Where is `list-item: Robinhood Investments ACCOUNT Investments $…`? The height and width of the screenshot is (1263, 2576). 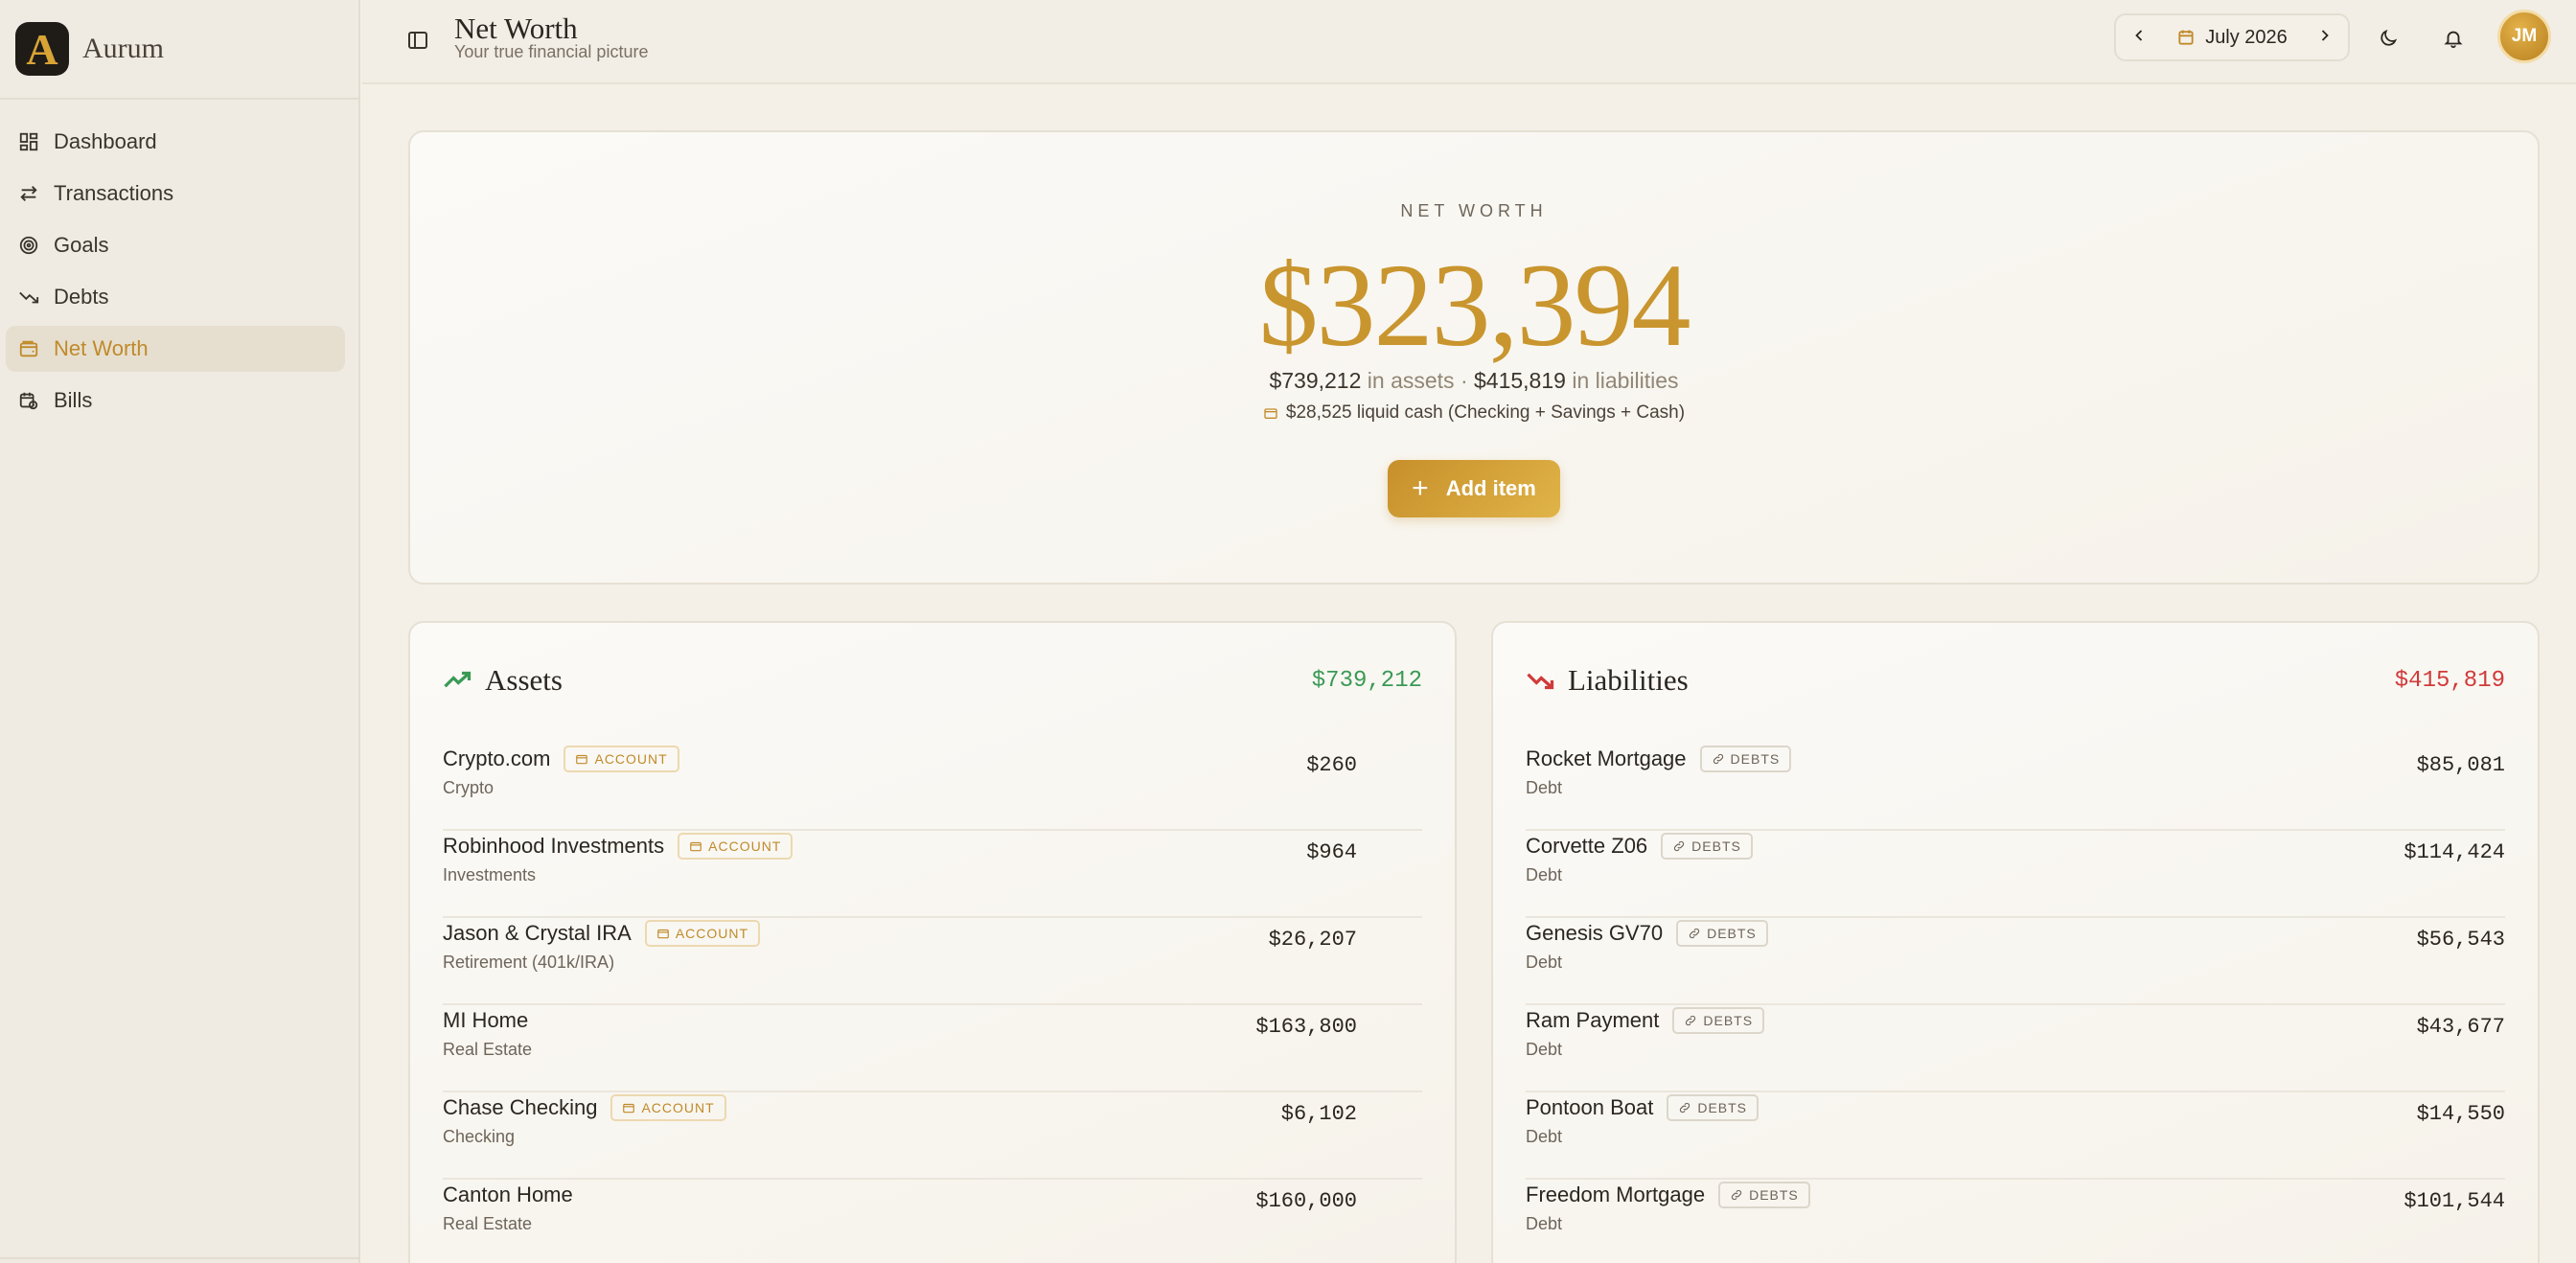 list-item: Robinhood Investments ACCOUNT Investments $… is located at coordinates (932, 875).